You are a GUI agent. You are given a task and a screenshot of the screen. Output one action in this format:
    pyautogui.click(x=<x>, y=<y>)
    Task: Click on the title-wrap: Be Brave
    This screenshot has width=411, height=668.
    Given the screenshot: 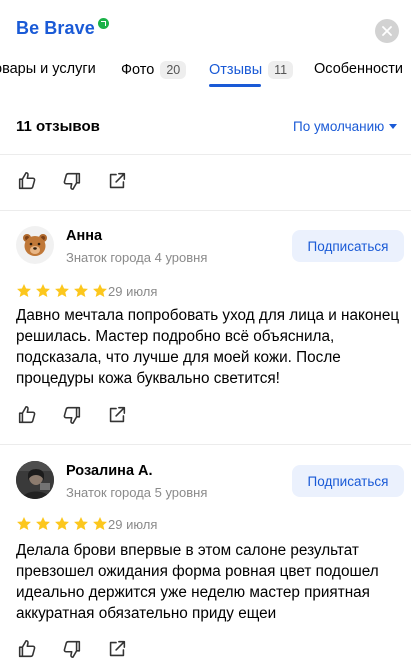 What is the action you would take?
    pyautogui.click(x=62, y=28)
    